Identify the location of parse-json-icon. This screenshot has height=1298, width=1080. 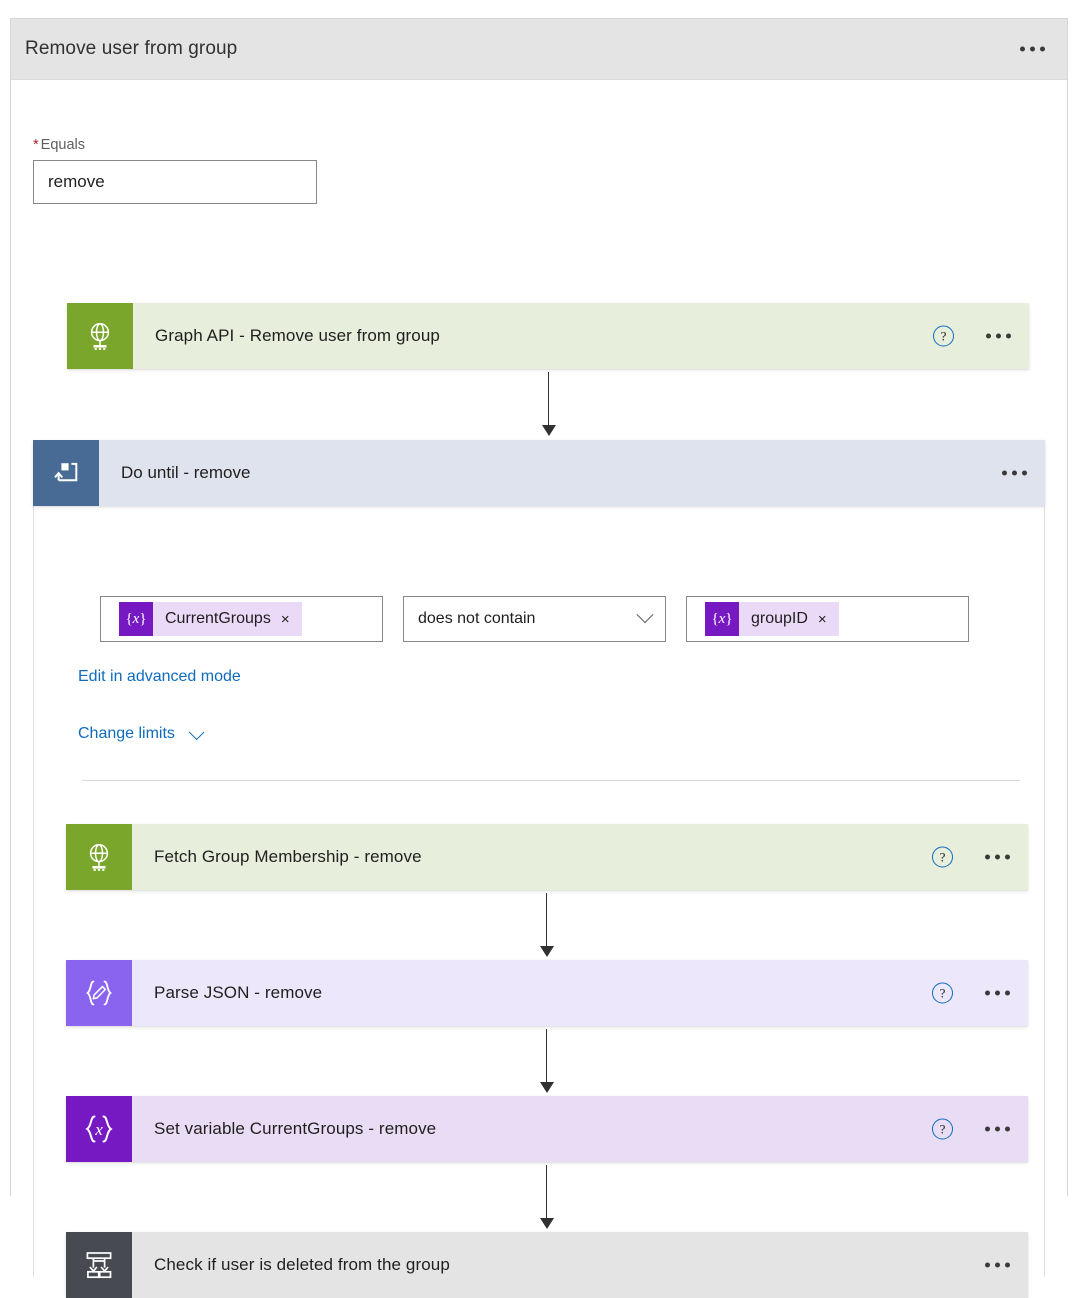
(99, 993).